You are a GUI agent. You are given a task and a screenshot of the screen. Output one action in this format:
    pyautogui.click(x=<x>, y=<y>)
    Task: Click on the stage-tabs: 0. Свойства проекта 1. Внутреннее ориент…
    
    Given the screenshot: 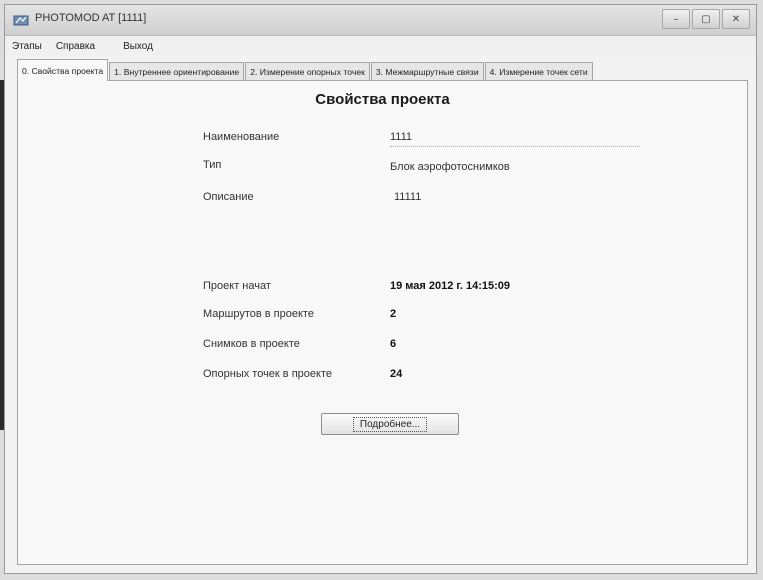 What is the action you would take?
    pyautogui.click(x=383, y=70)
    